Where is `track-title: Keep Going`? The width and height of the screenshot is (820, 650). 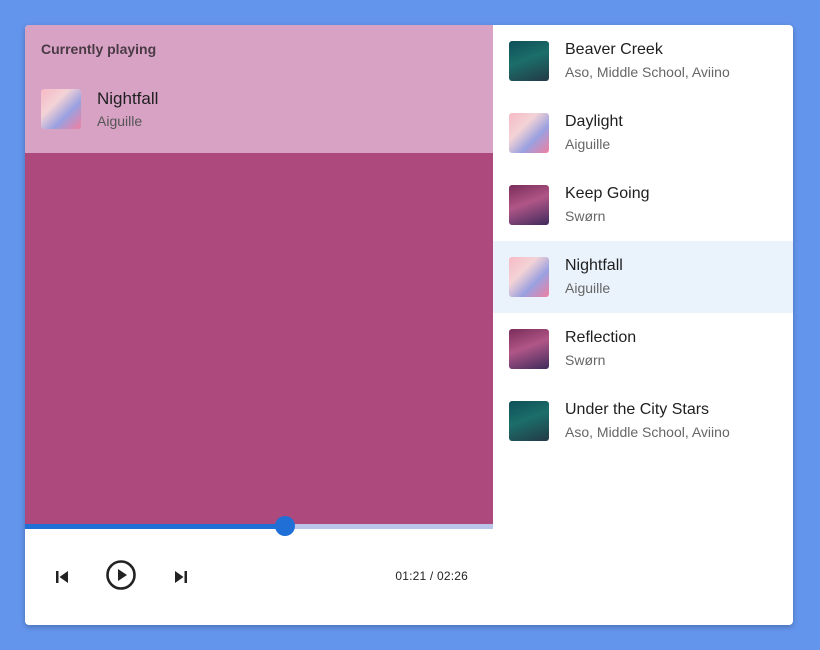 track-title: Keep Going is located at coordinates (607, 193).